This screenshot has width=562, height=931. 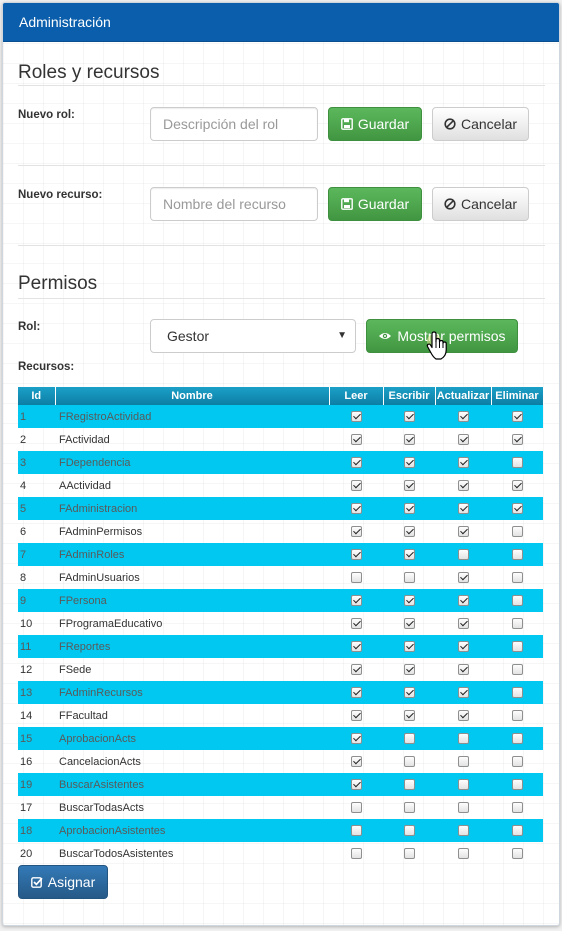 What do you see at coordinates (234, 124) in the screenshot?
I see `new-role-input` at bounding box center [234, 124].